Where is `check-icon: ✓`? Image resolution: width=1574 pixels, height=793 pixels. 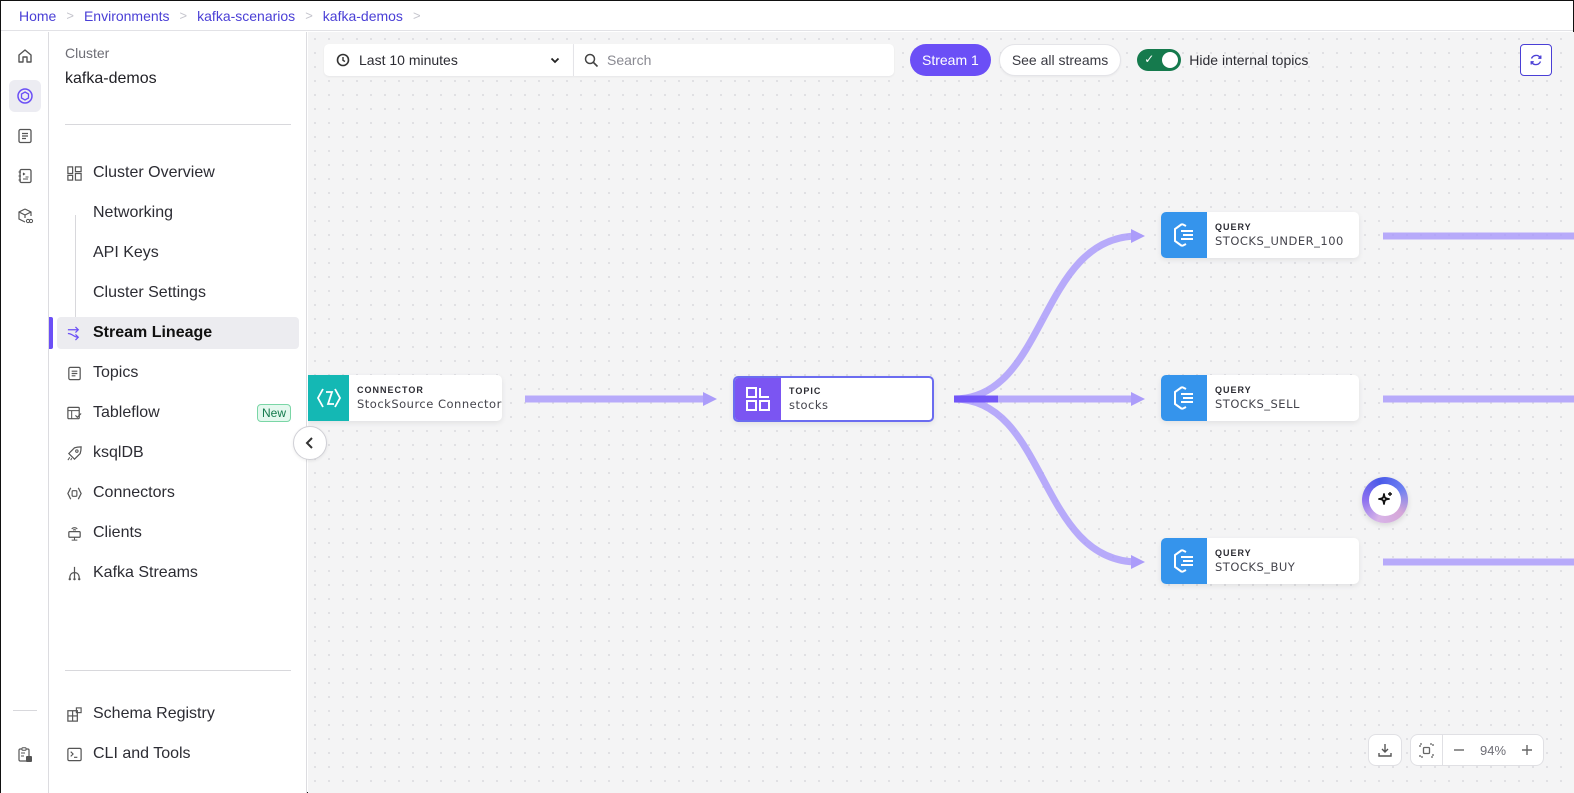 check-icon: ✓ is located at coordinates (1149, 59).